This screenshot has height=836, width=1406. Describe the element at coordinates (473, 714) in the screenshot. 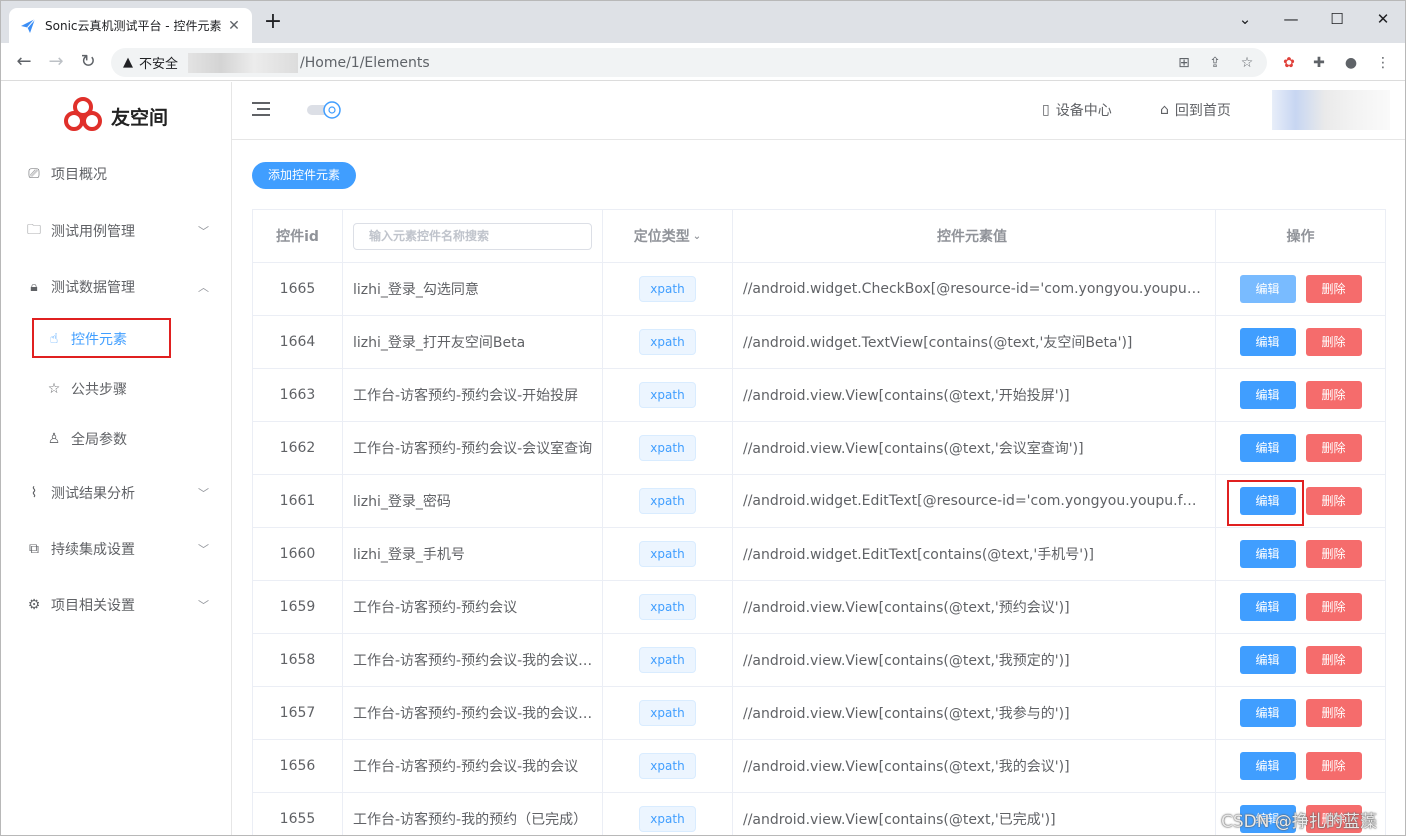

I see `element-name: 工作台-访客预约-预约会议-我的会议-我参与的` at that location.